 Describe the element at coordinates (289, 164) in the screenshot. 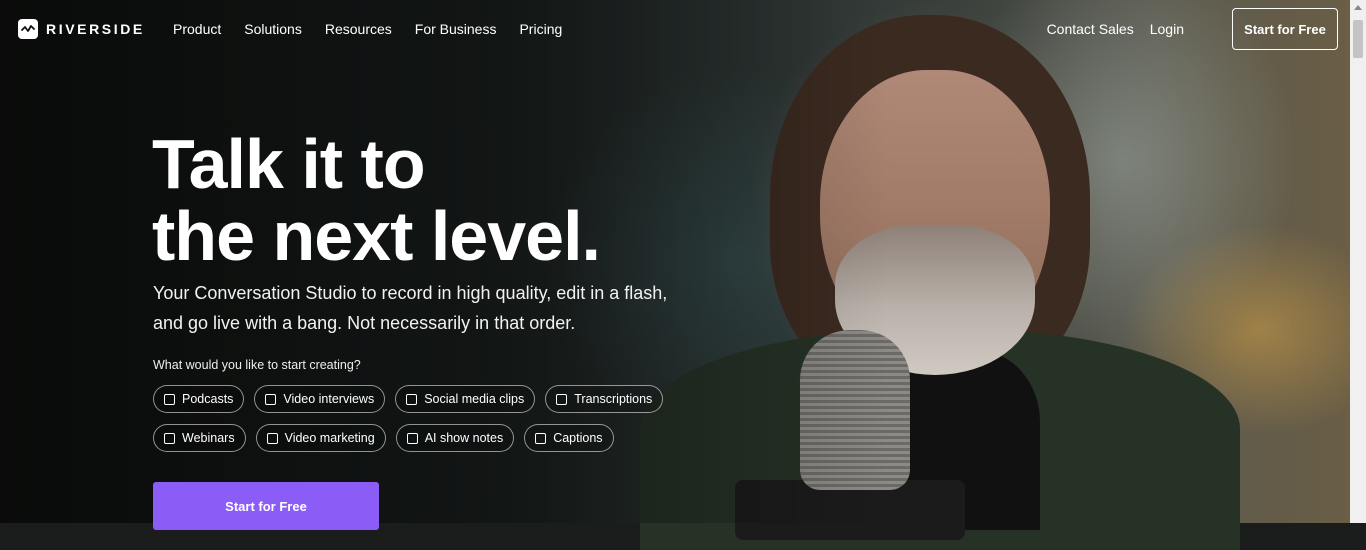

I see `headline-line-1: Talk it to` at that location.